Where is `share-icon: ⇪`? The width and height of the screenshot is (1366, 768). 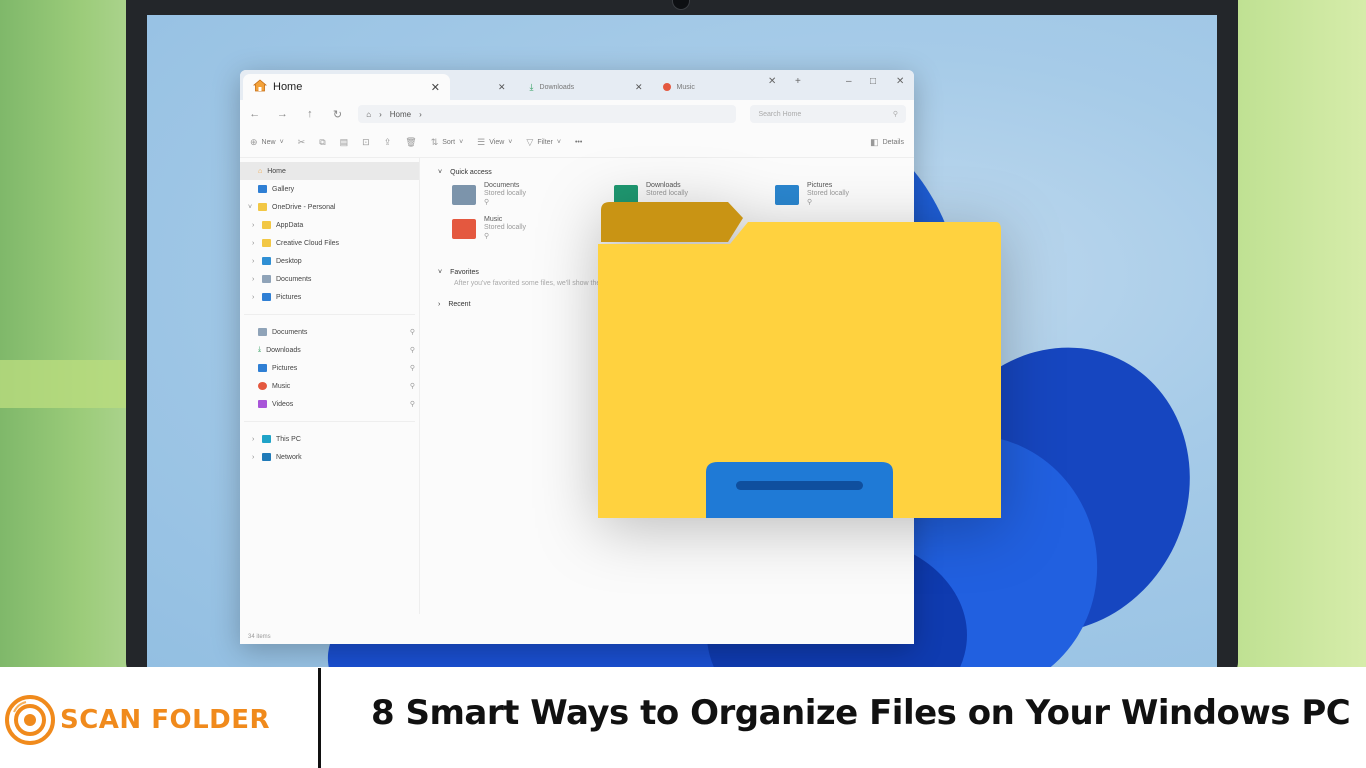 share-icon: ⇪ is located at coordinates (388, 142).